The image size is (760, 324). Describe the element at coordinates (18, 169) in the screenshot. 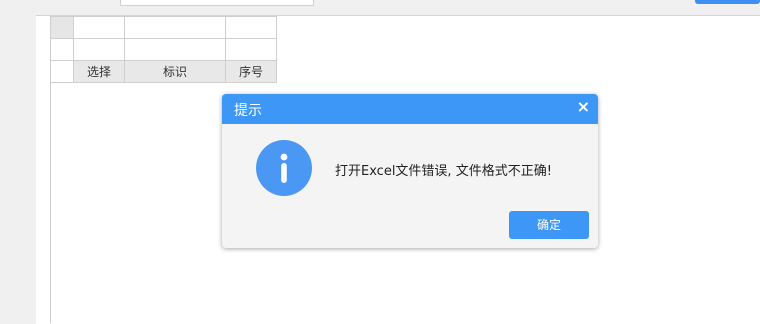

I see `left-gutter` at that location.